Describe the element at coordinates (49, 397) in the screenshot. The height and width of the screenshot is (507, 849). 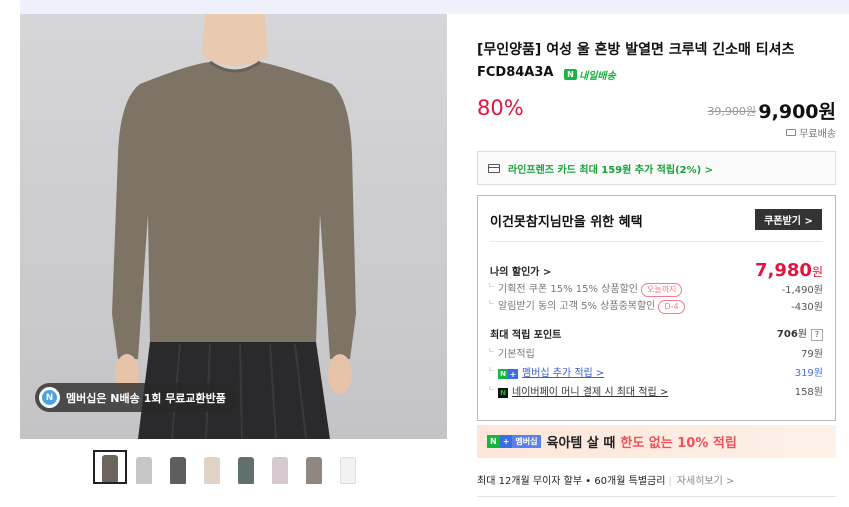
I see `membership-n-icon: N` at that location.